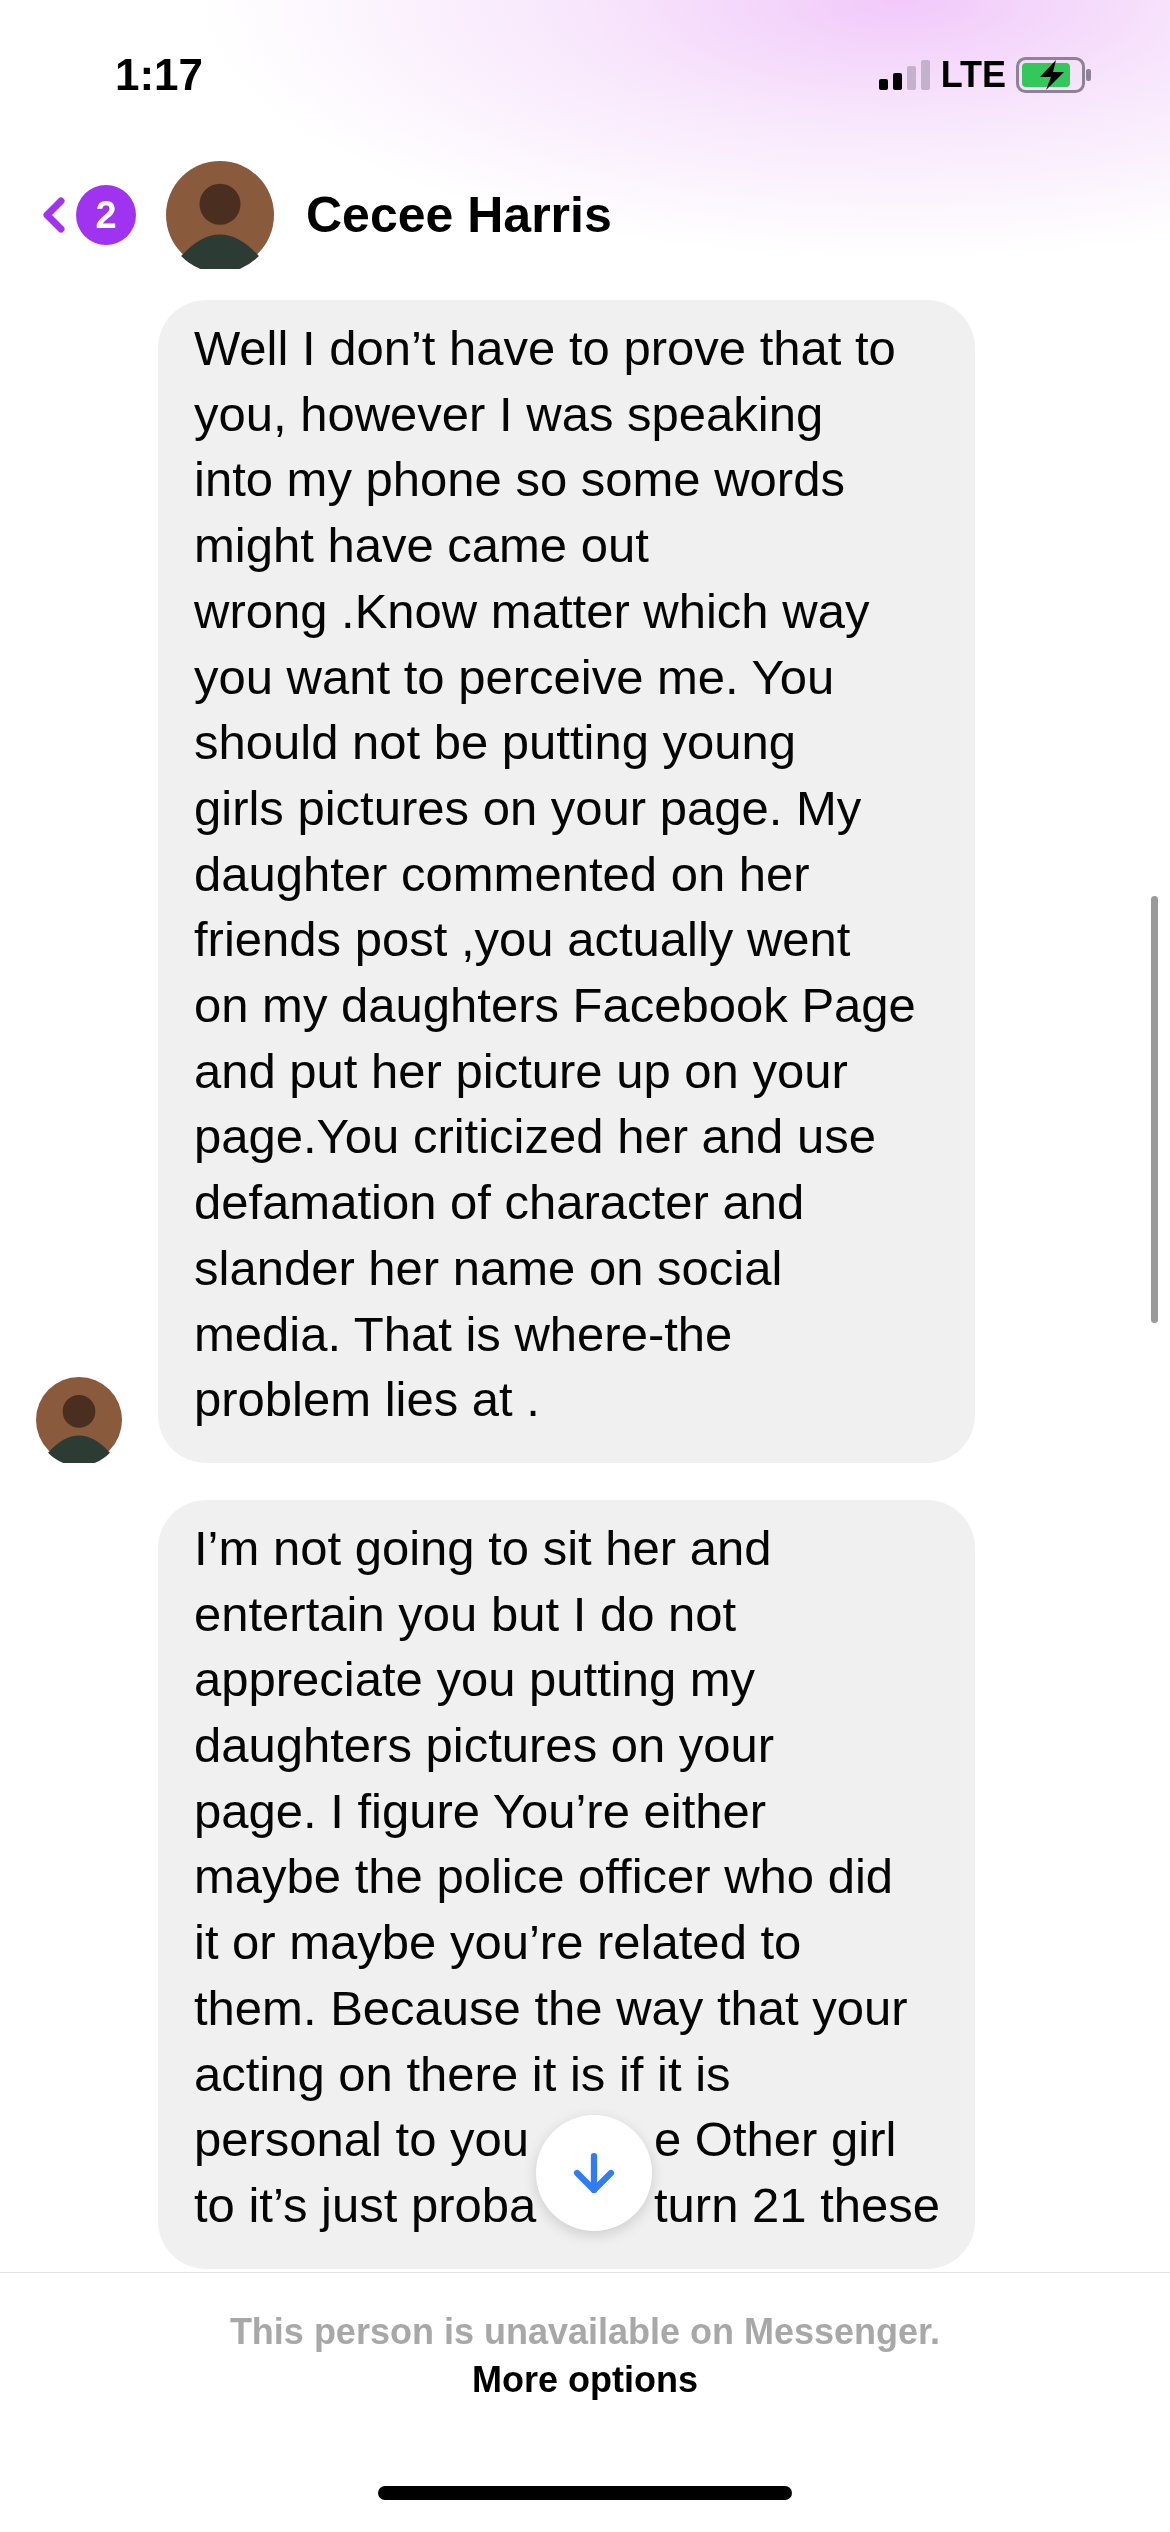 This screenshot has height=2532, width=1170. What do you see at coordinates (775, 2140) in the screenshot?
I see `message-text-fragment: e Other girl` at bounding box center [775, 2140].